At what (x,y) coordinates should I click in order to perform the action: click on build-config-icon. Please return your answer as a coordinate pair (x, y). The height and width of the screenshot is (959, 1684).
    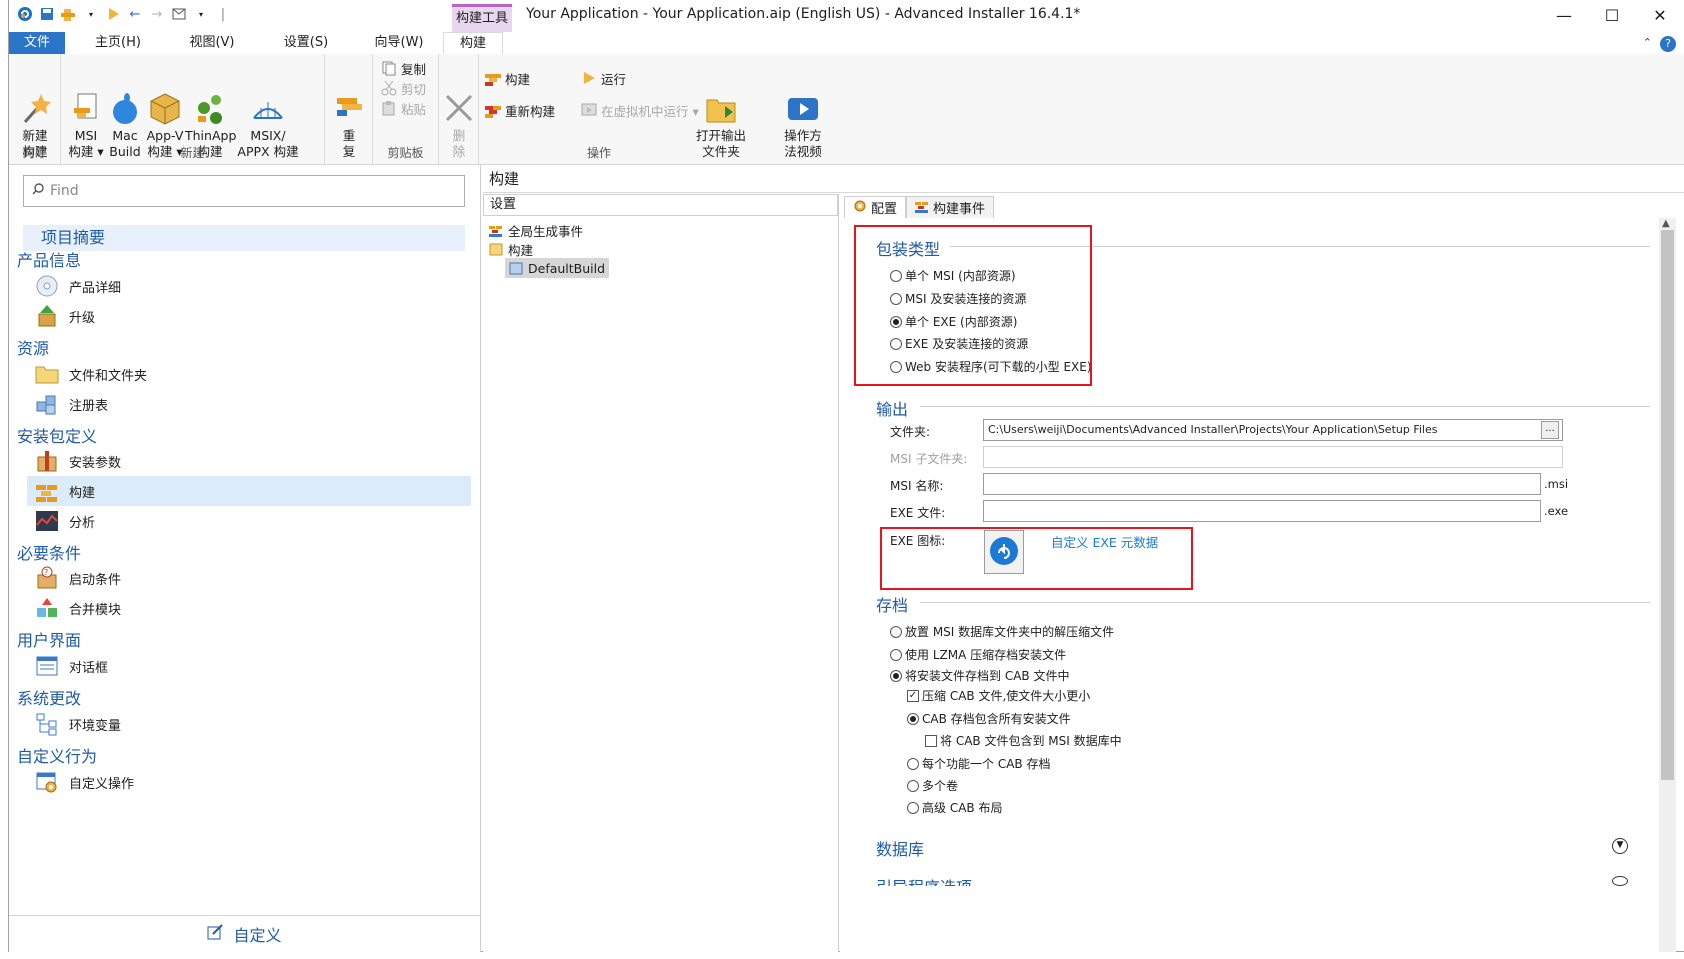
    Looking at the image, I should click on (516, 268).